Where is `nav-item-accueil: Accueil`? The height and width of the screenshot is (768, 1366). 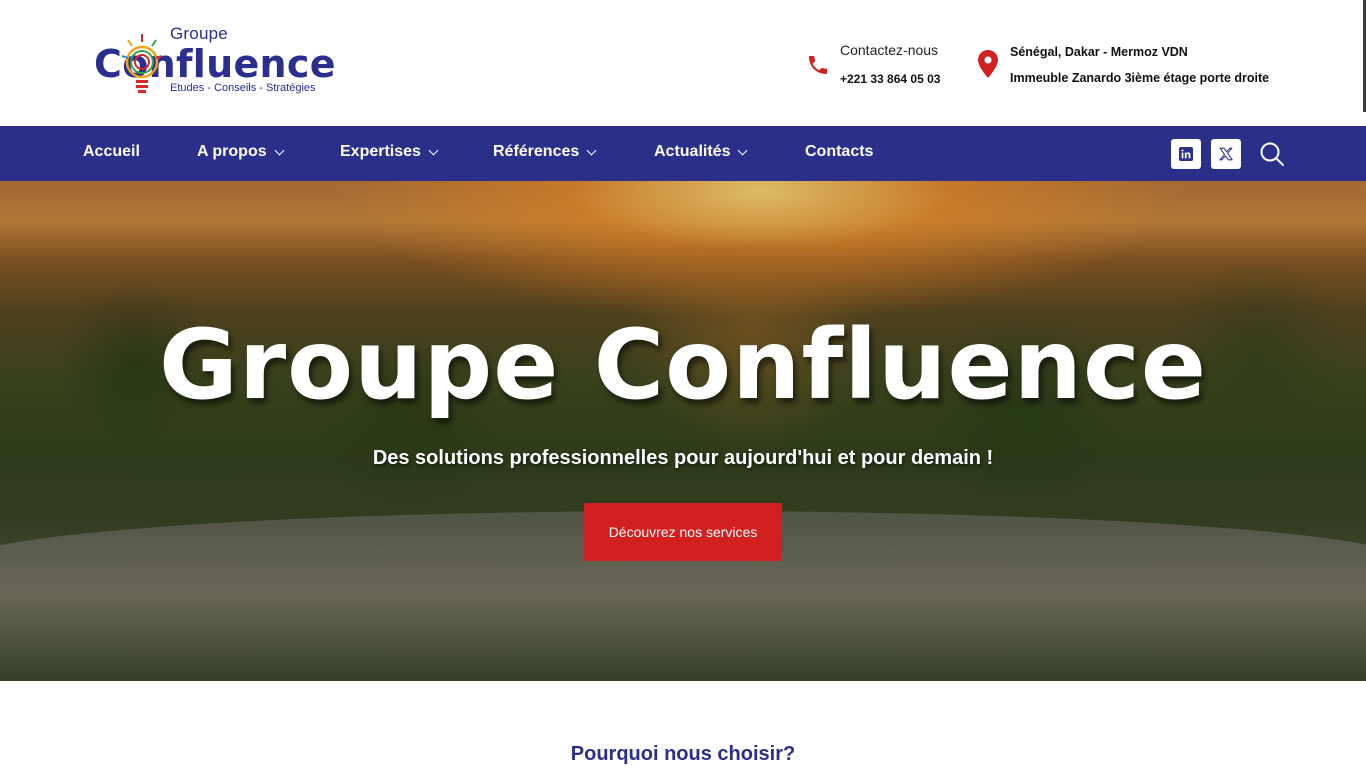 nav-item-accueil: Accueil is located at coordinates (111, 152).